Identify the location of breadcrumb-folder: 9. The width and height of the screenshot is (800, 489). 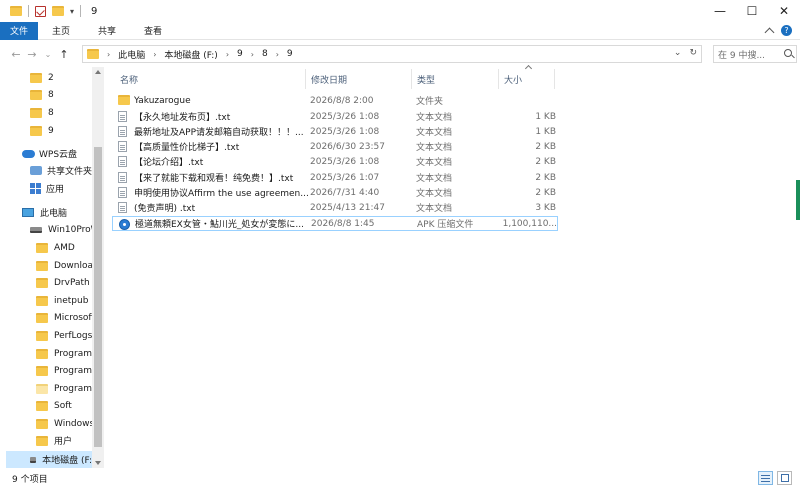
(240, 54).